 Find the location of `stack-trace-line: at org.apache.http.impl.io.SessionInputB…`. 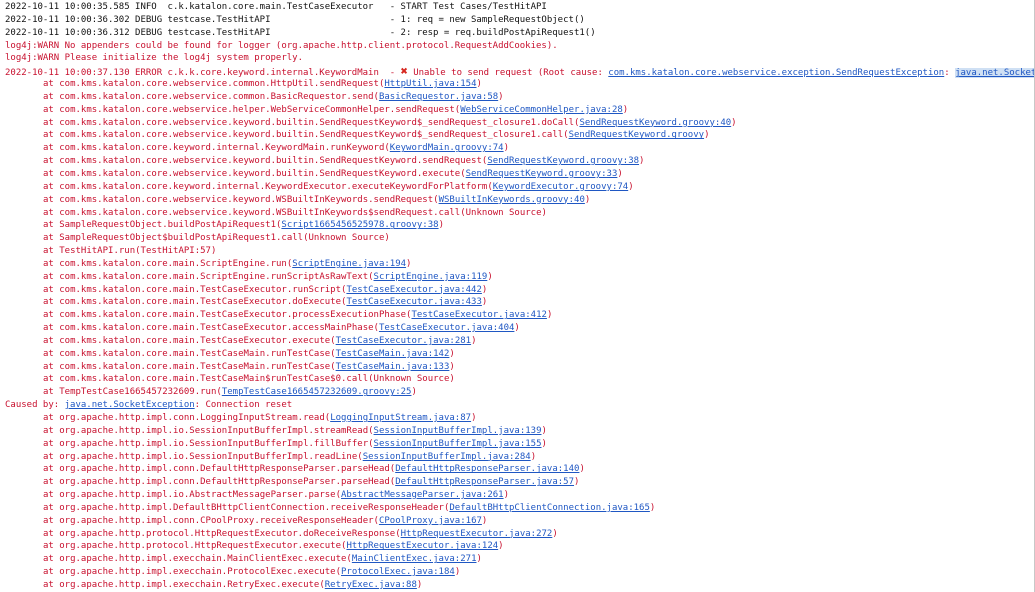

stack-trace-line: at org.apache.http.impl.io.SessionInputB… is located at coordinates (517, 457).